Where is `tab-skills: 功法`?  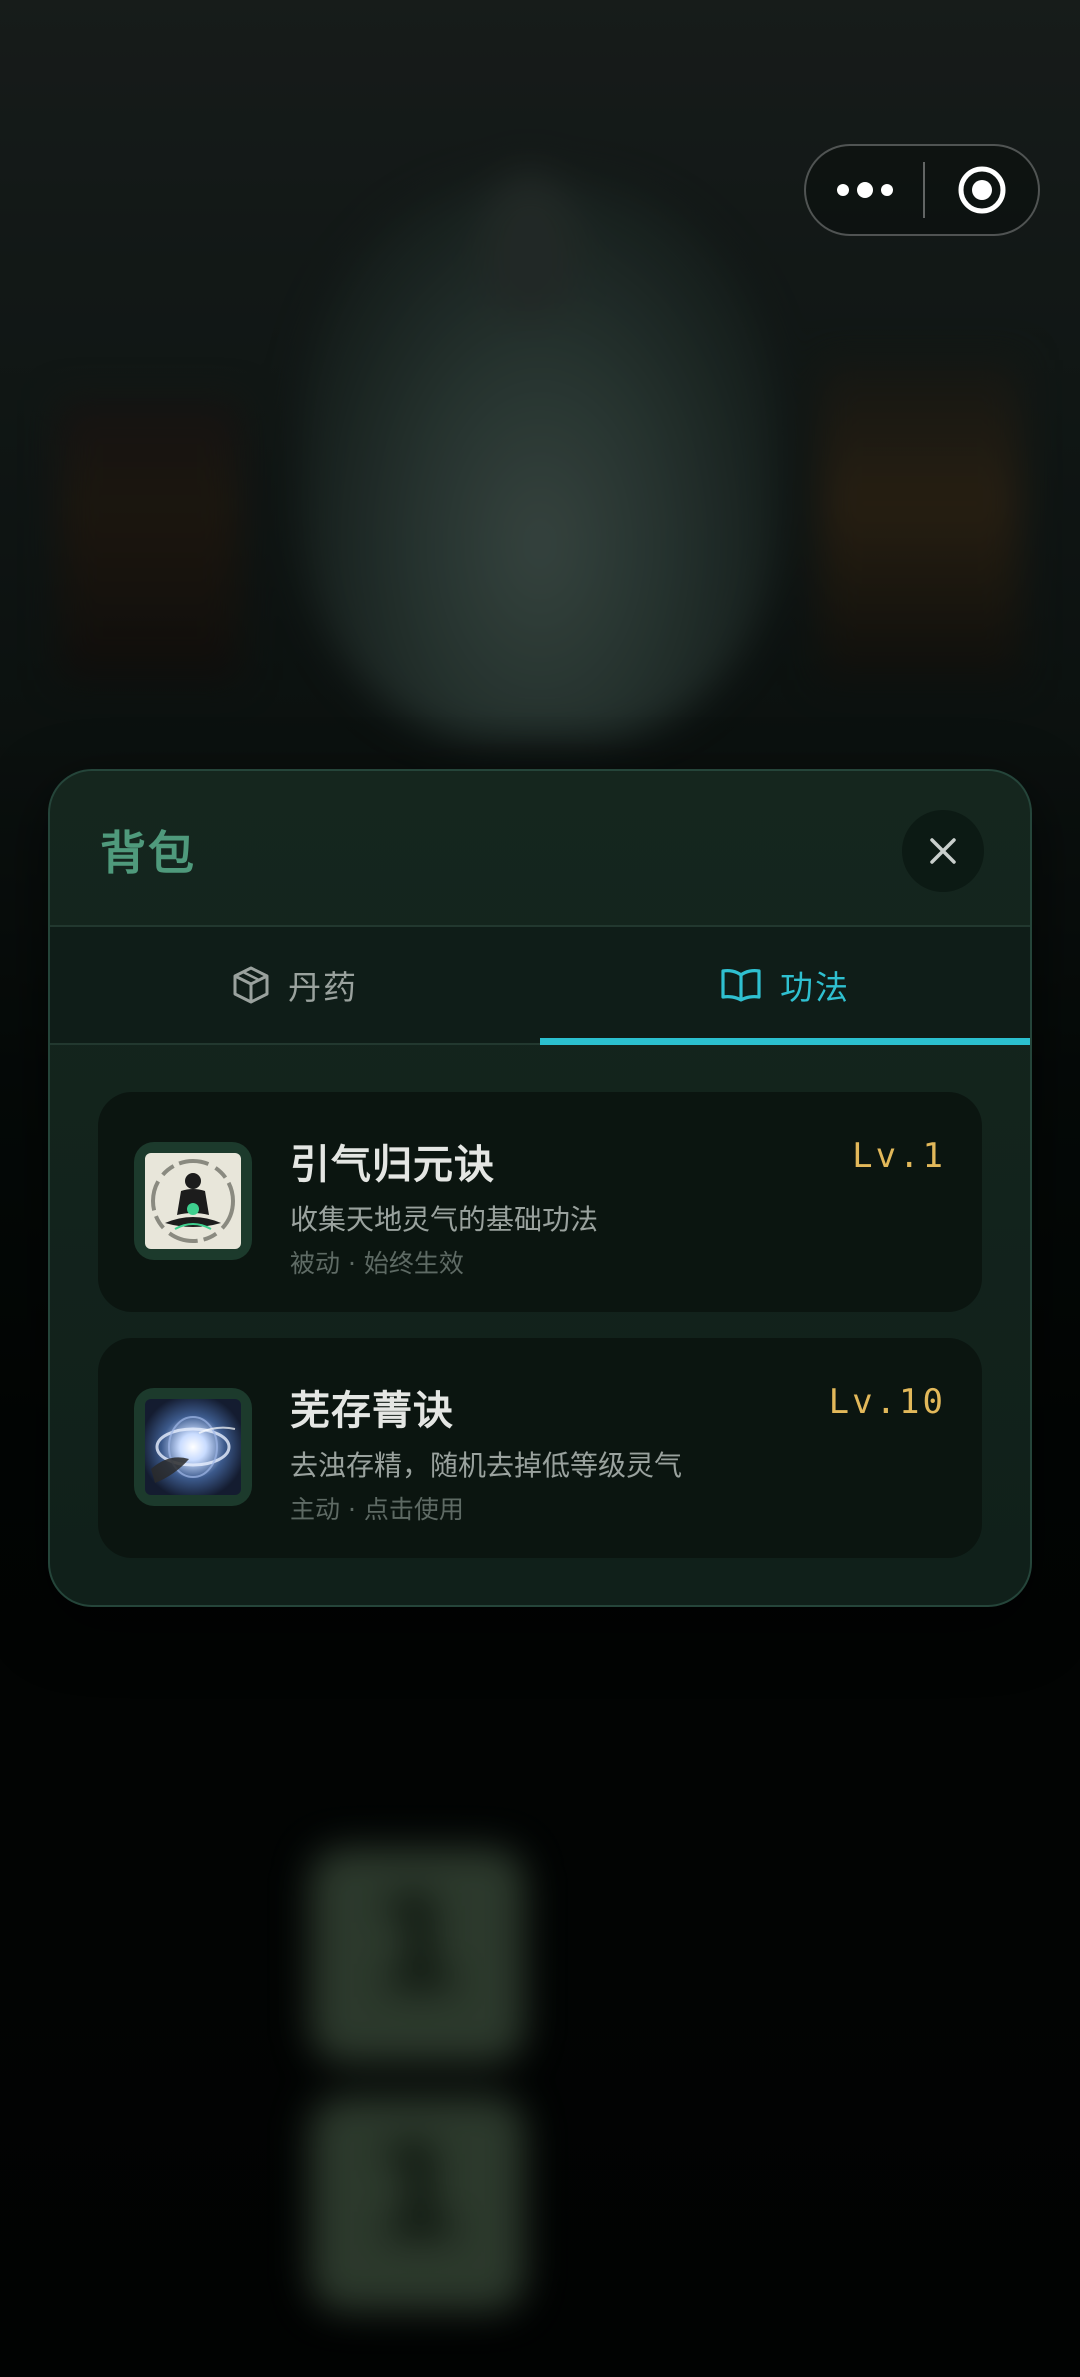
tab-skills: 功法 is located at coordinates (785, 986).